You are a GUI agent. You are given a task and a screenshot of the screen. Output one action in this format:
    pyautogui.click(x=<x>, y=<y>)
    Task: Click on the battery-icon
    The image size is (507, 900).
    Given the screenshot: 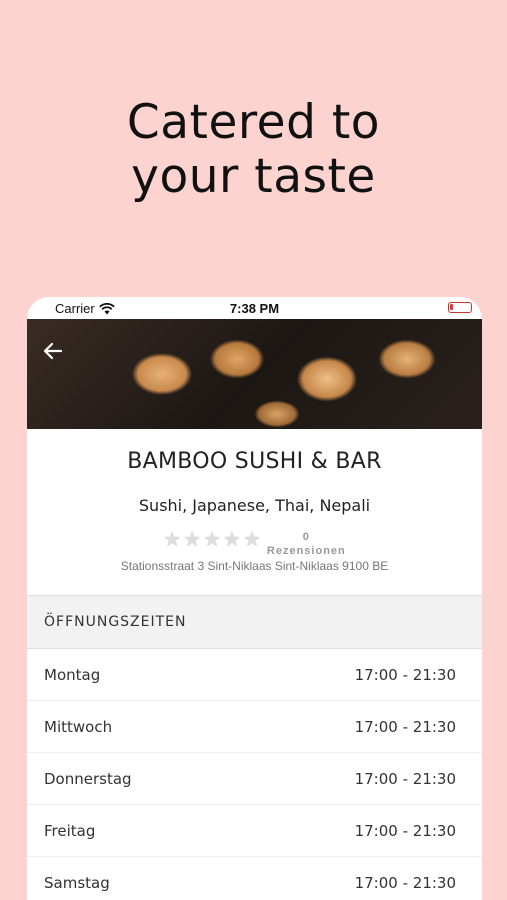 What is the action you would take?
    pyautogui.click(x=460, y=307)
    